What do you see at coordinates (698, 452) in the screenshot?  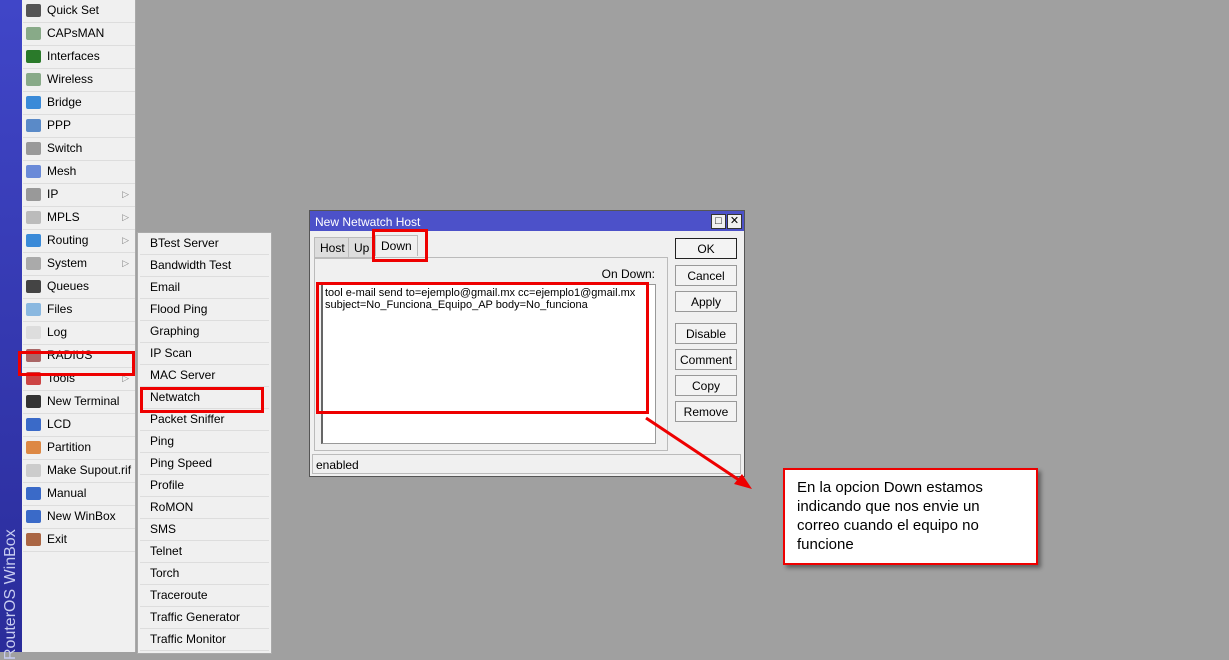 I see `annotation-arrow` at bounding box center [698, 452].